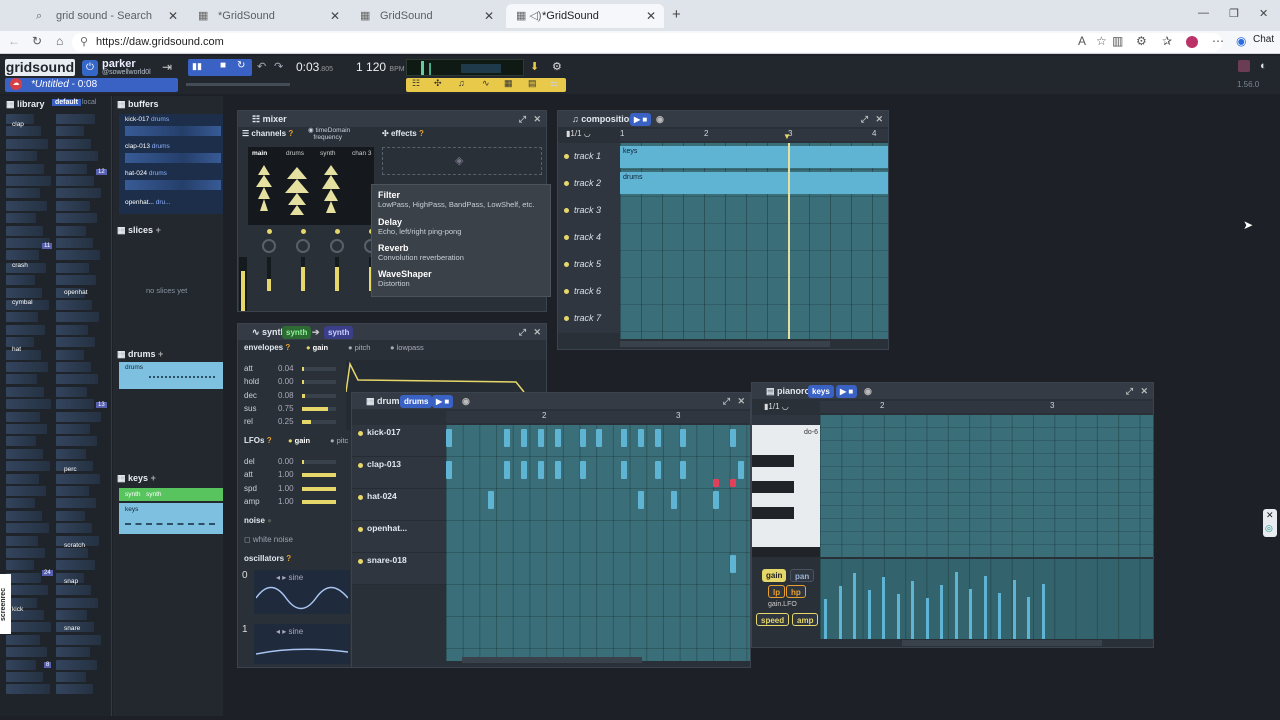 Image resolution: width=1280 pixels, height=720 pixels. Describe the element at coordinates (89, 102) in the screenshot. I see `library-tab-local: local` at that location.